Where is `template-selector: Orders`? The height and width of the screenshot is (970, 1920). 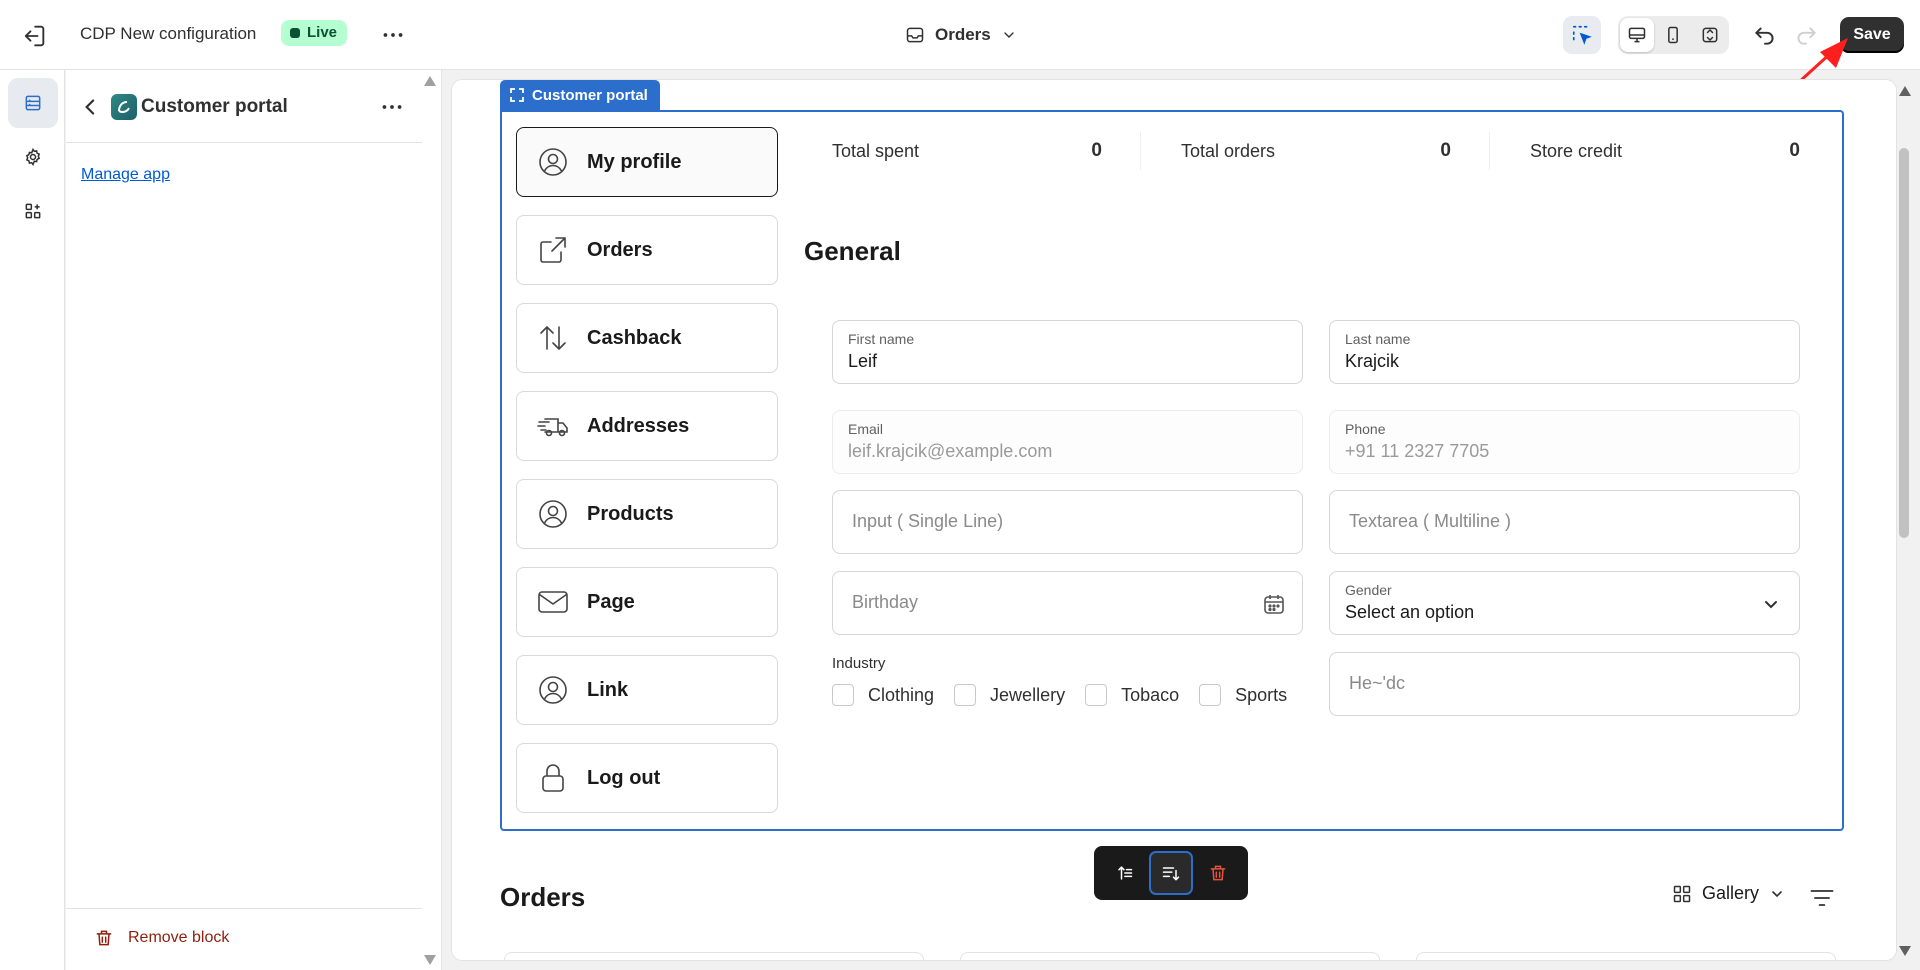
template-selector: Orders is located at coordinates (961, 35).